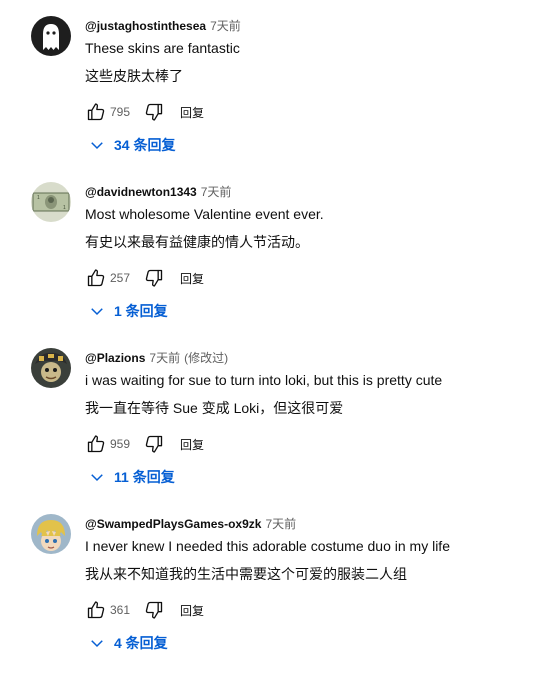  I want to click on comment-header: @davidnewton1343 7天前, so click(158, 192).